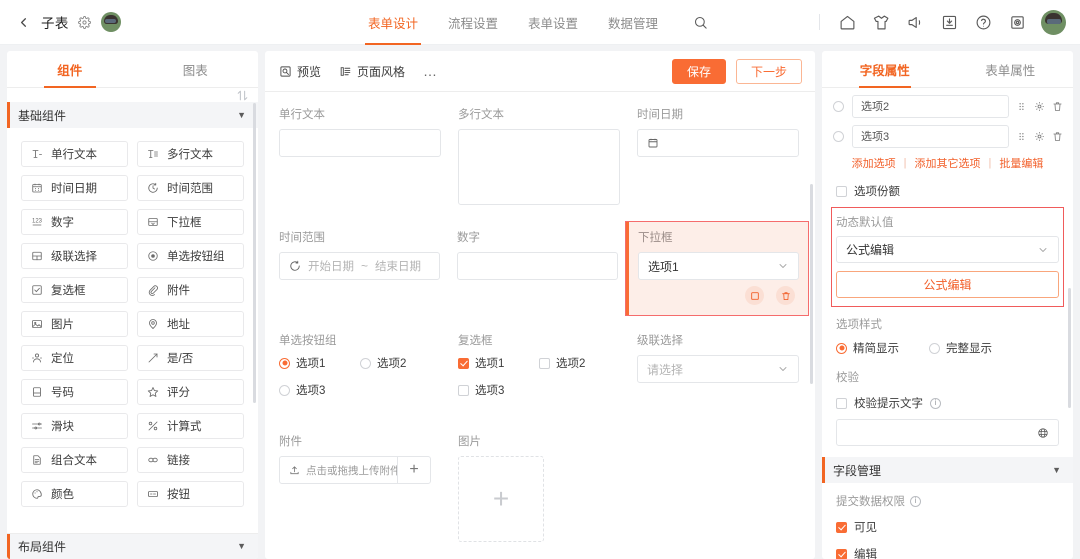 Image resolution: width=1080 pixels, height=559 pixels. What do you see at coordinates (132, 546) in the screenshot?
I see `group-header-layout: 布局组件 ▼` at bounding box center [132, 546].